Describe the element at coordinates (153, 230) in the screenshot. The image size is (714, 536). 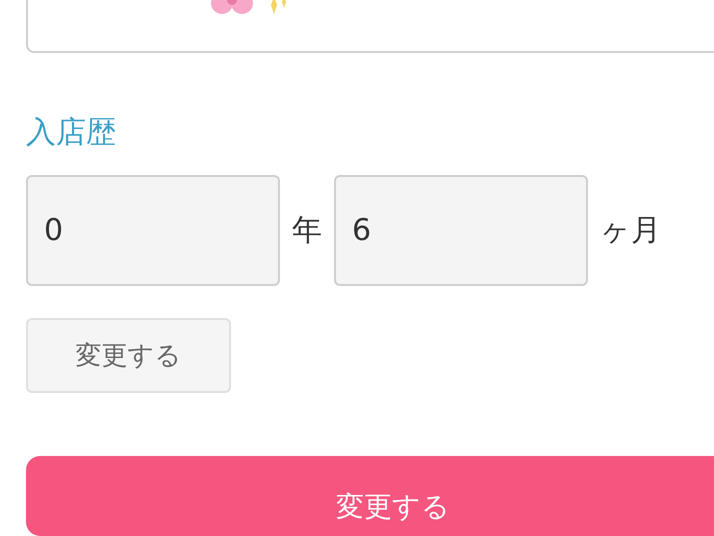
I see `years-field: 0` at that location.